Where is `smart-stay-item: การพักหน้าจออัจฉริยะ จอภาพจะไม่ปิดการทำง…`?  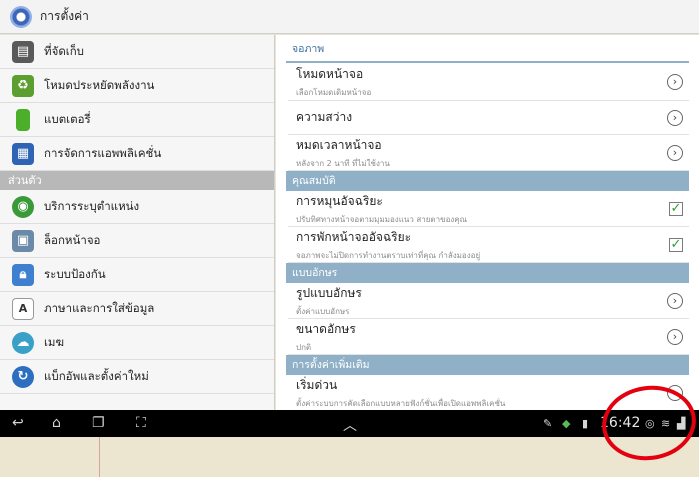 smart-stay-item: การพักหน้าจออัจฉริยะ จอภาพจะไม่ปิดการทำง… is located at coordinates (488, 245).